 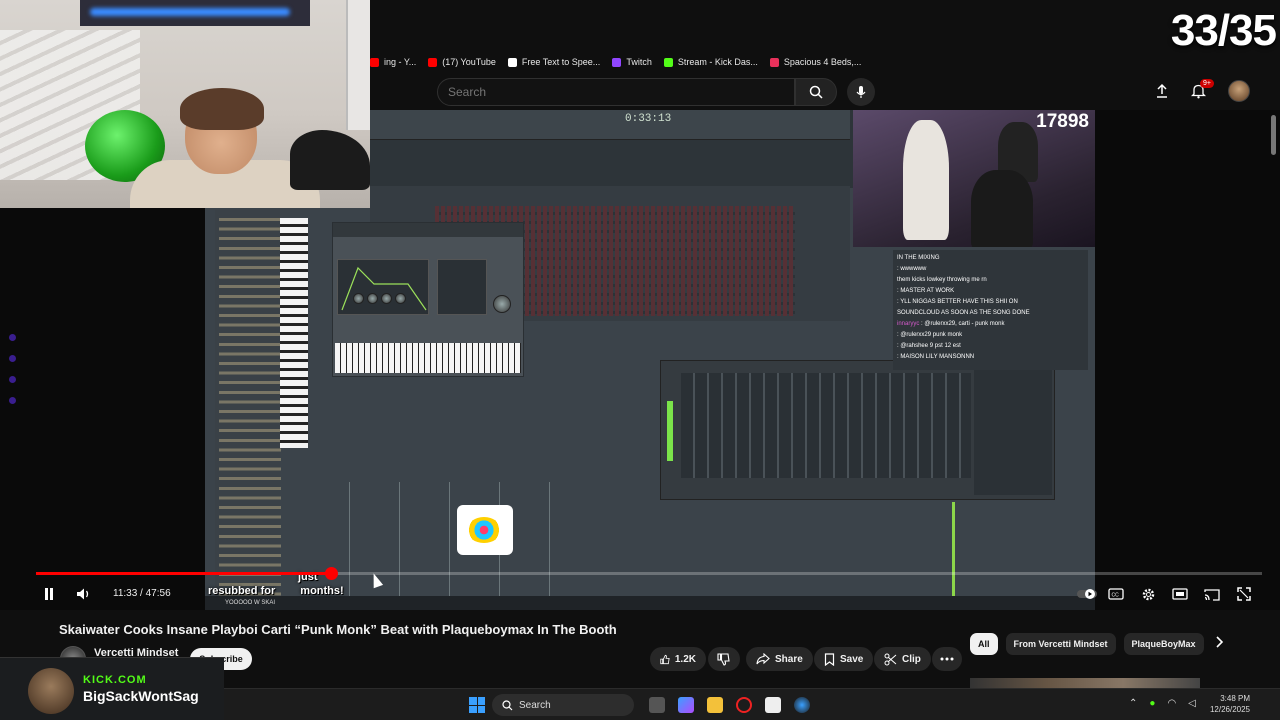 I want to click on windows-taskbar: Search ⌃ ● ◠ ◁ 3:48 PM 12/26/2025, so click(x=752, y=704).